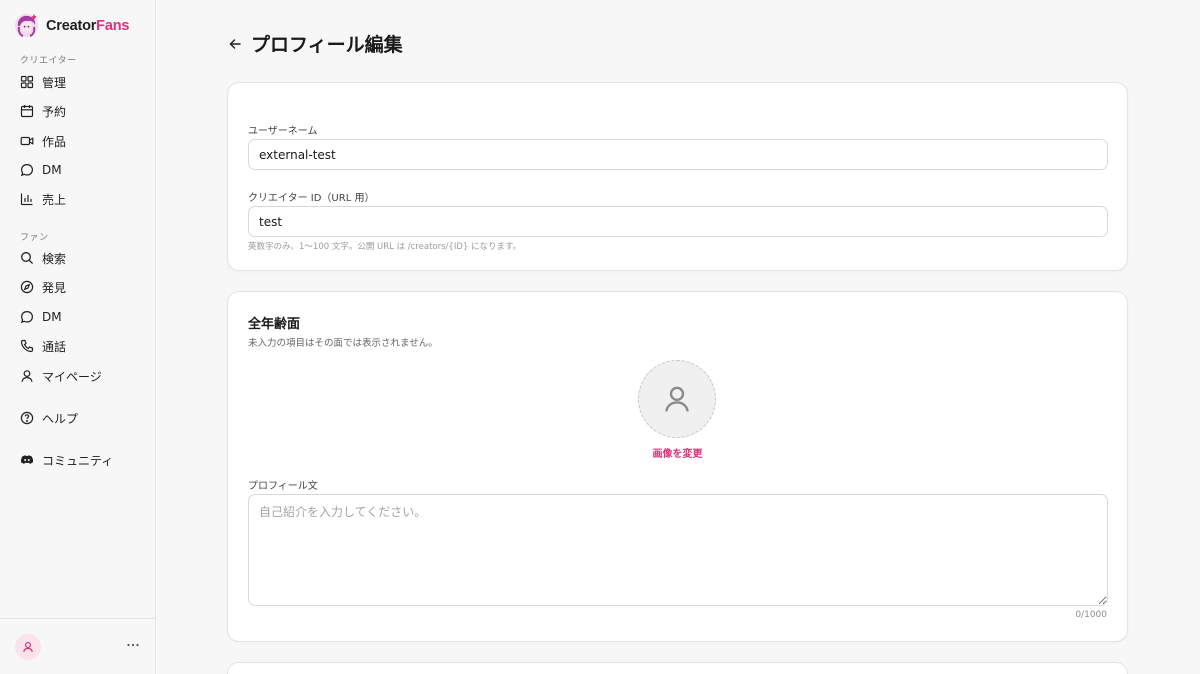  What do you see at coordinates (78, 170) in the screenshot?
I see `sidebar-item-creator-dm: DM` at bounding box center [78, 170].